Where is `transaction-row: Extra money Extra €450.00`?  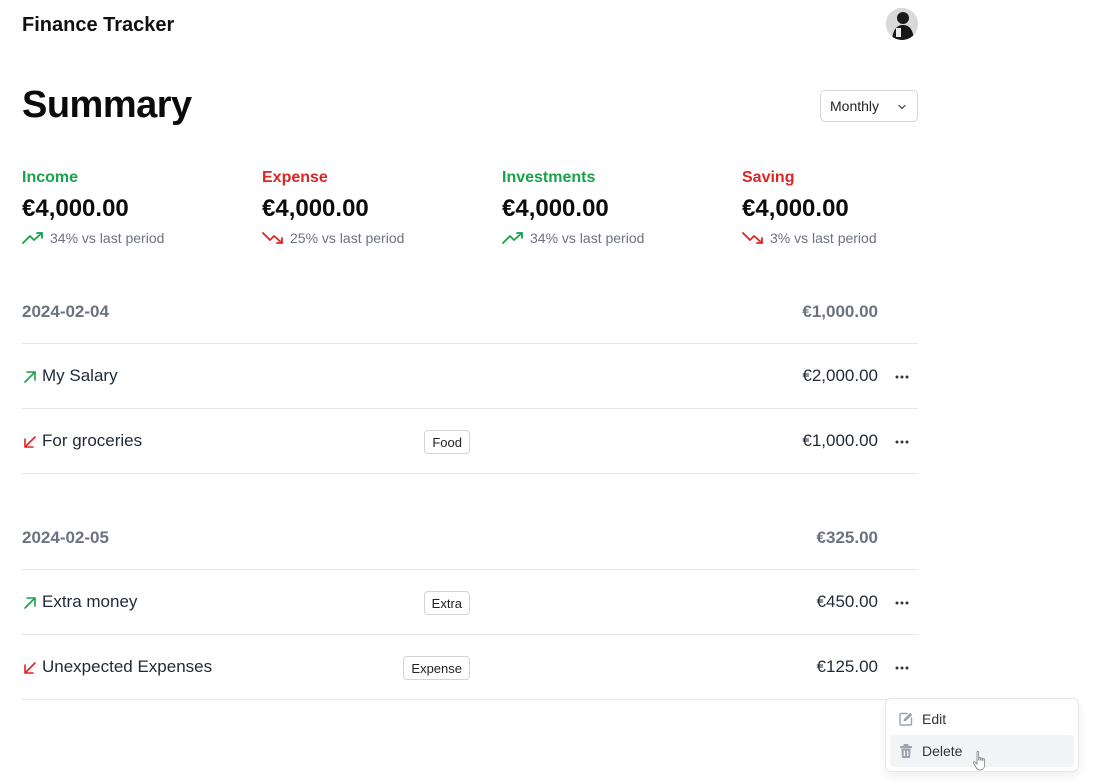
transaction-row: Extra money Extra €450.00 is located at coordinates (470, 602).